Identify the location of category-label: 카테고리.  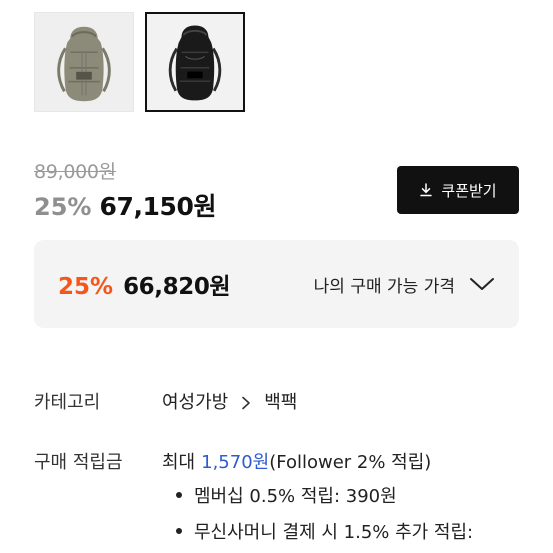
(67, 402).